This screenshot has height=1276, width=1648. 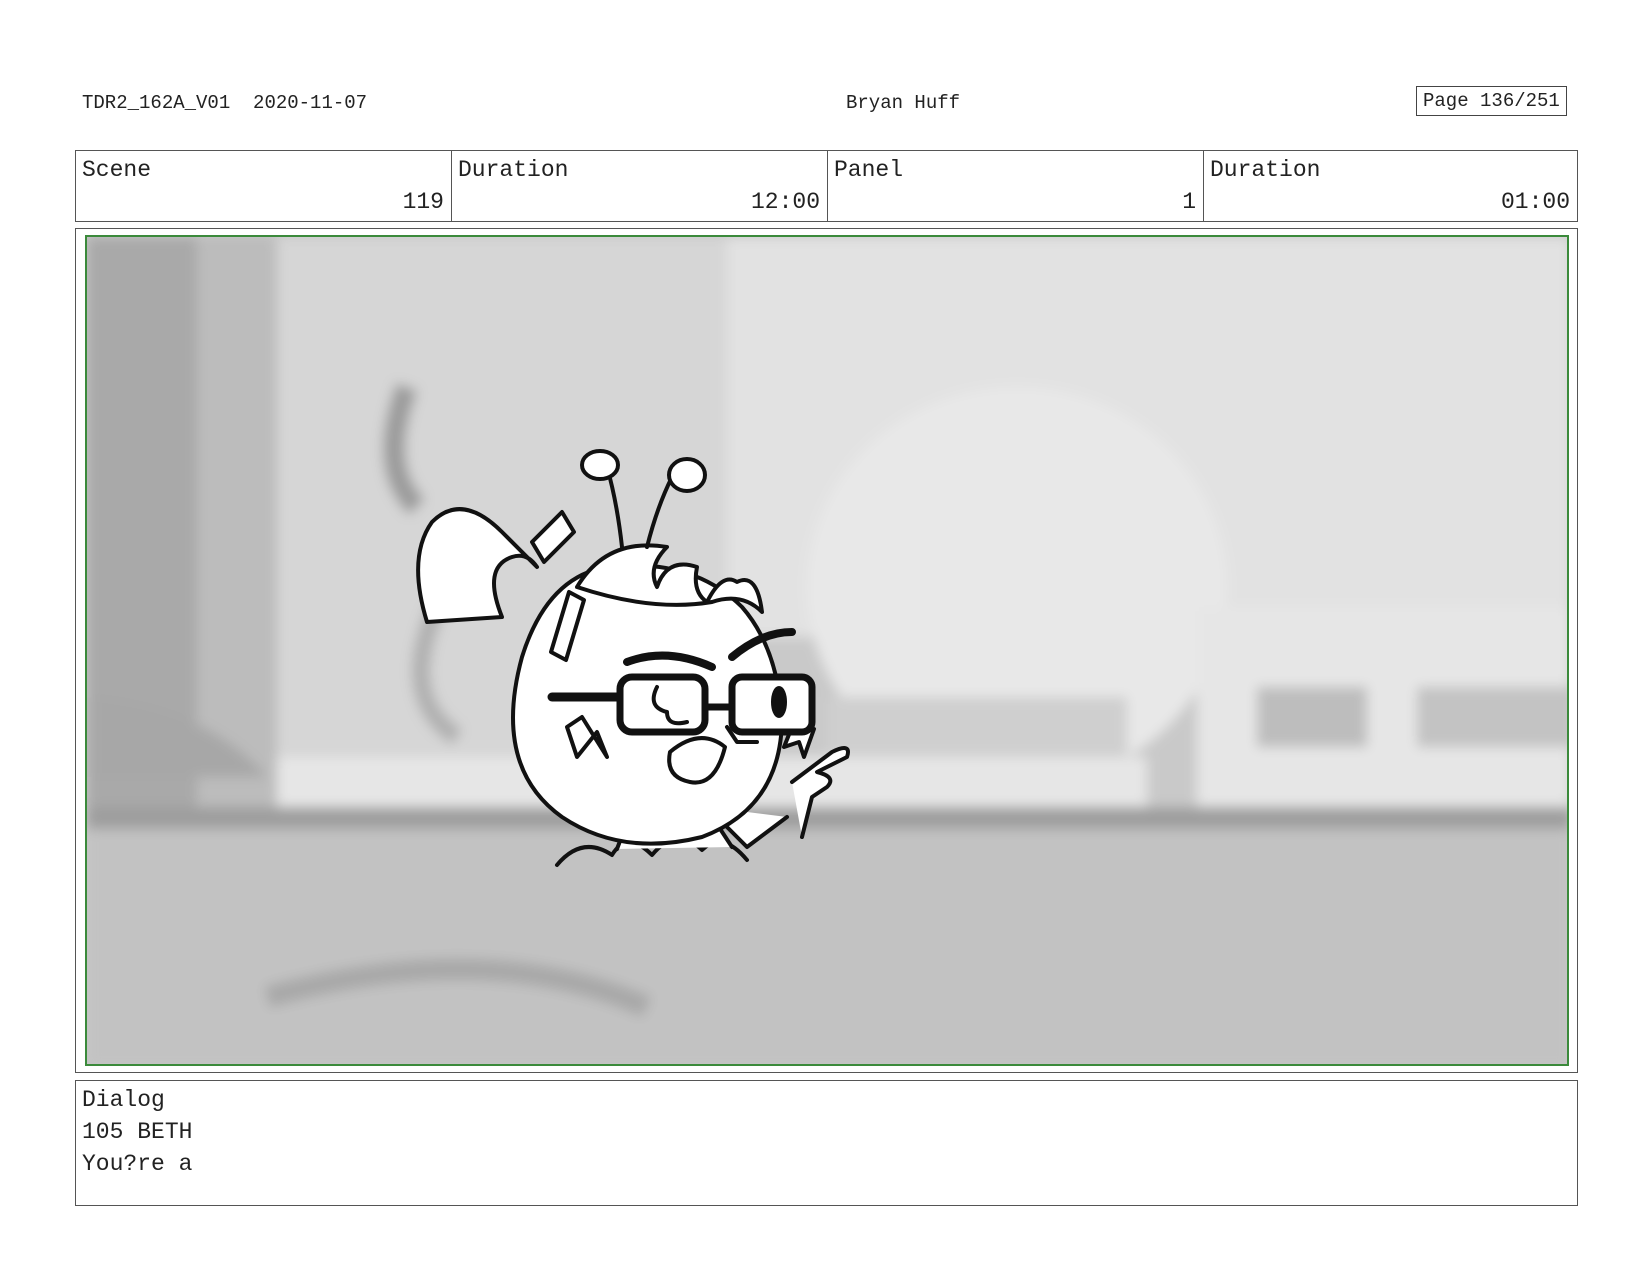 What do you see at coordinates (263, 186) in the screenshot?
I see `scene-cell: Scene 119` at bounding box center [263, 186].